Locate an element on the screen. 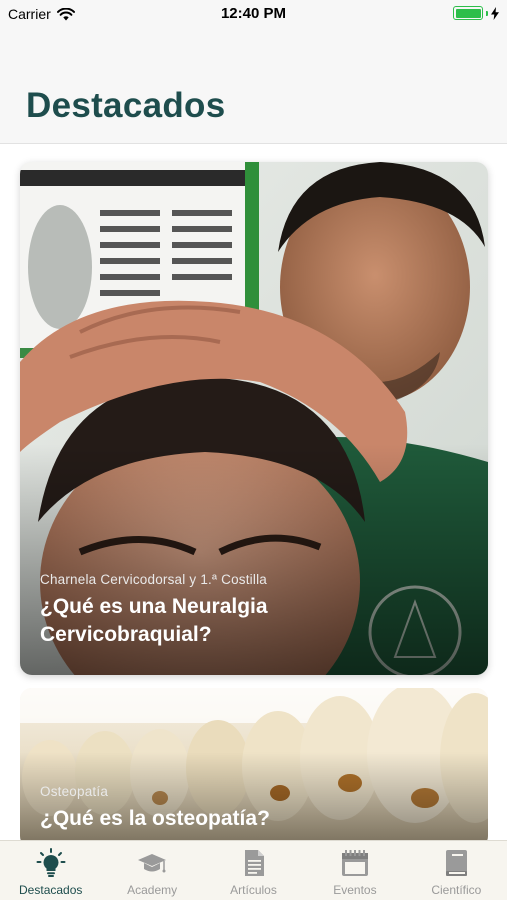 This screenshot has height=900, width=507. battery-cap is located at coordinates (487, 13).